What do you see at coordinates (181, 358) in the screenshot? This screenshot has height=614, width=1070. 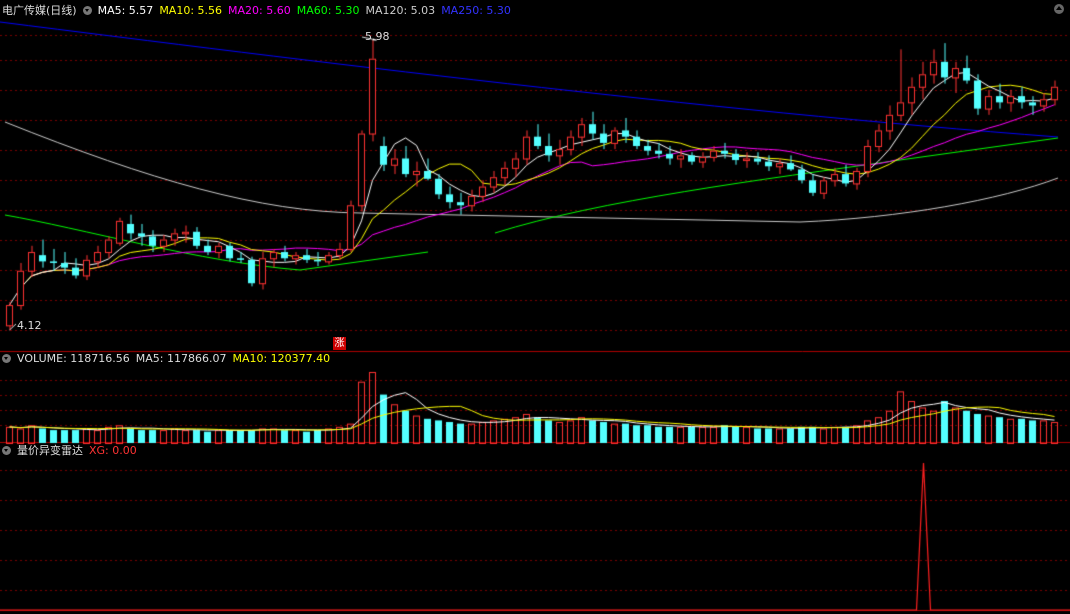 I see `volume-ma5: MA5: 117866.07` at bounding box center [181, 358].